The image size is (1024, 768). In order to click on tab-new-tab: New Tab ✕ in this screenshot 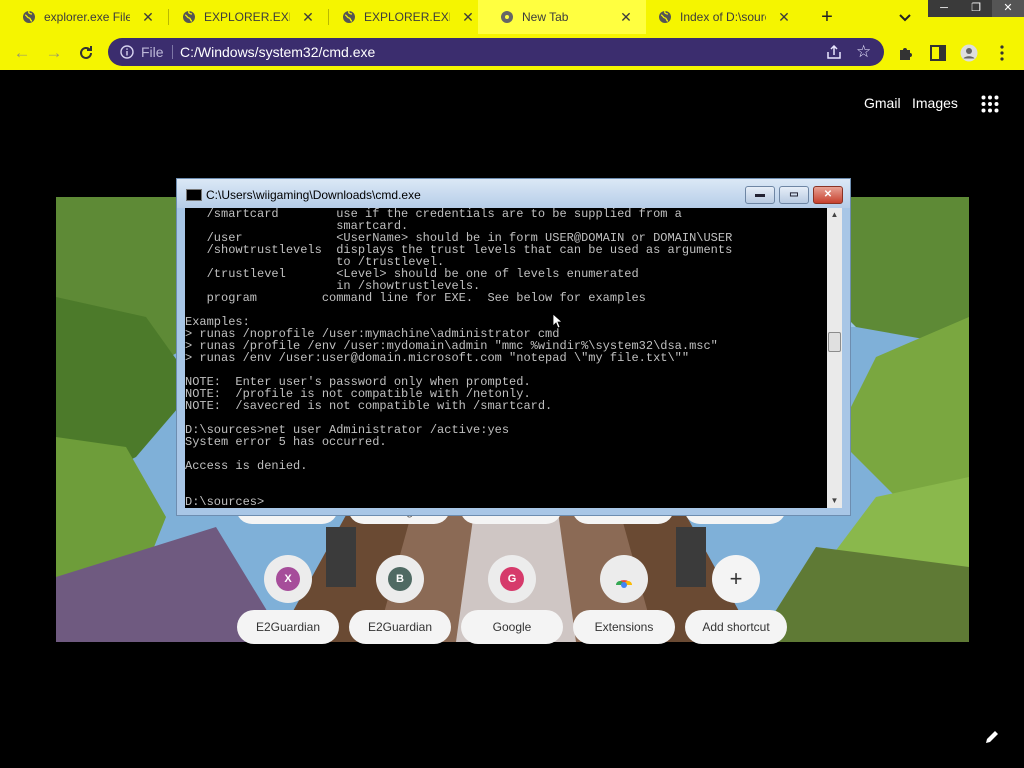, I will do `click(562, 17)`.